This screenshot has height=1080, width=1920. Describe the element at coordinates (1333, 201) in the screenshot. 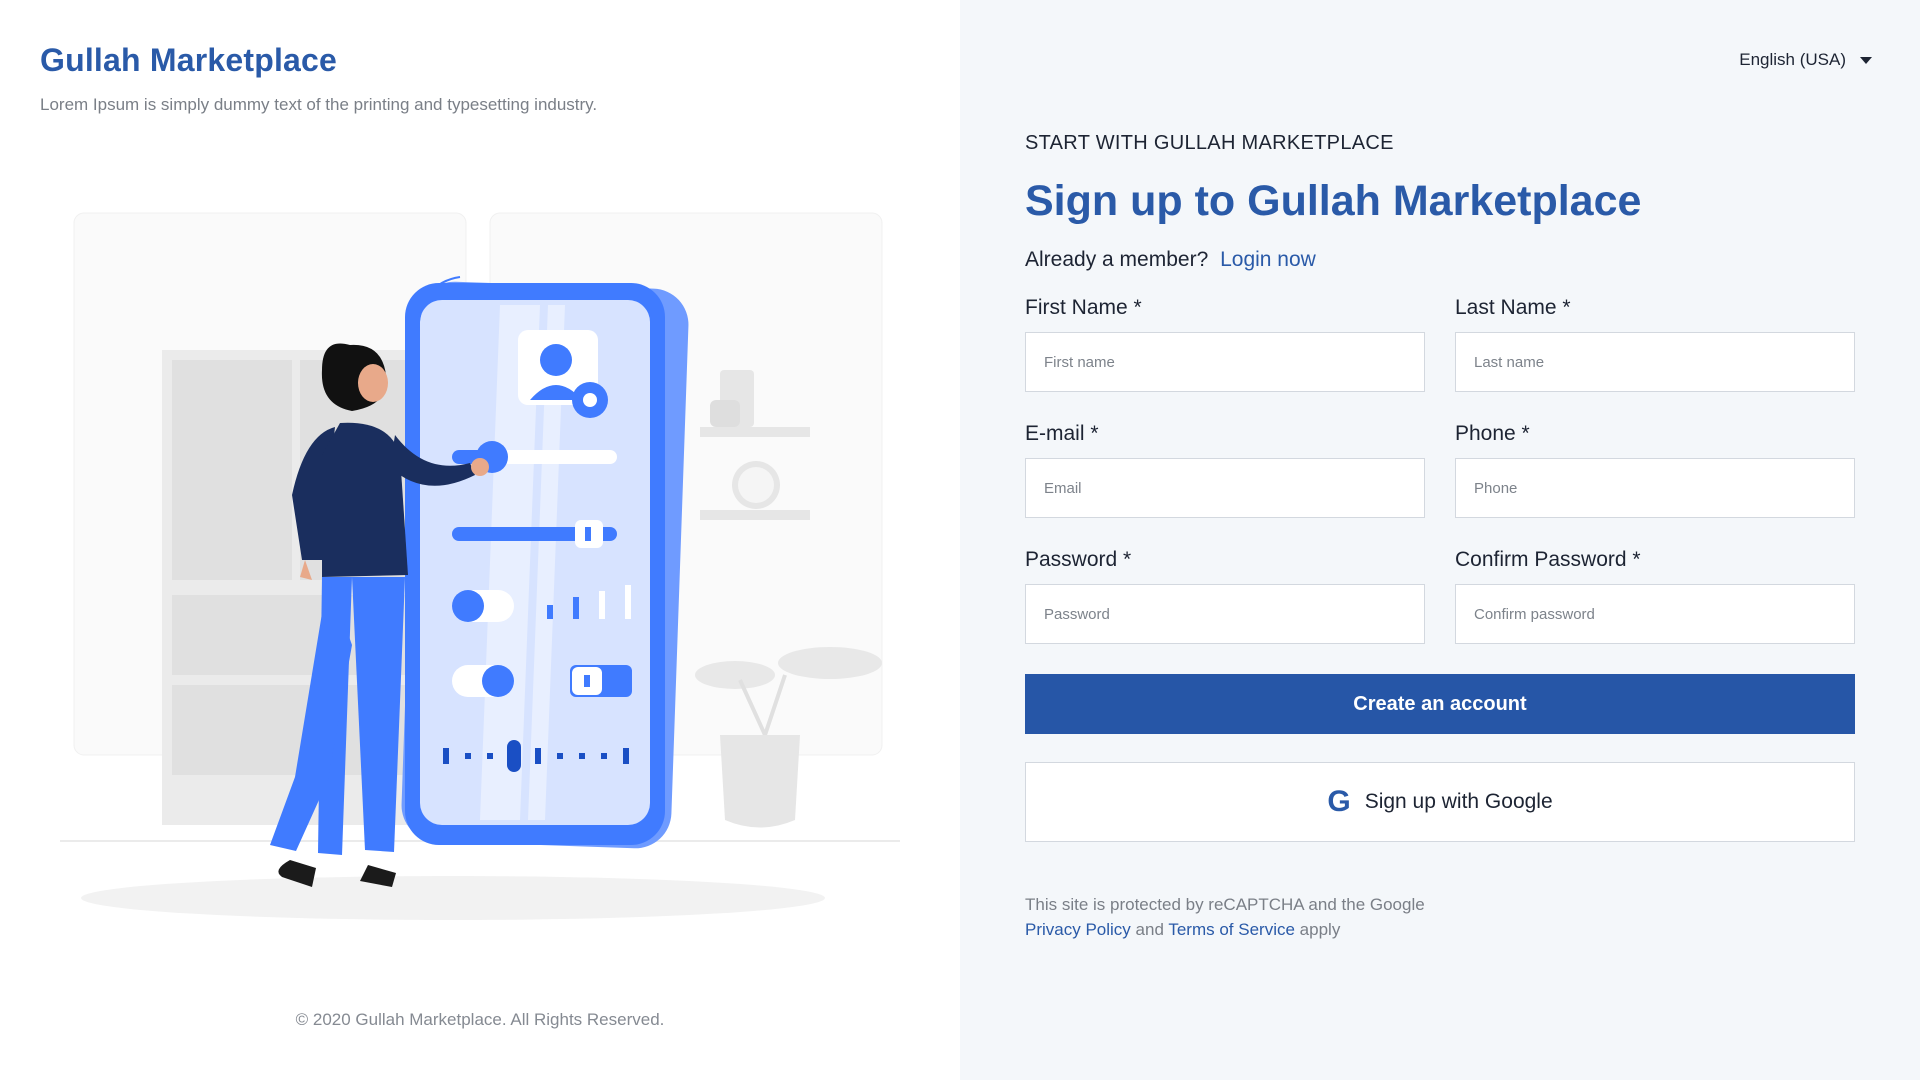

I see `signup-title: Sign up to Gullah Marketplace` at that location.